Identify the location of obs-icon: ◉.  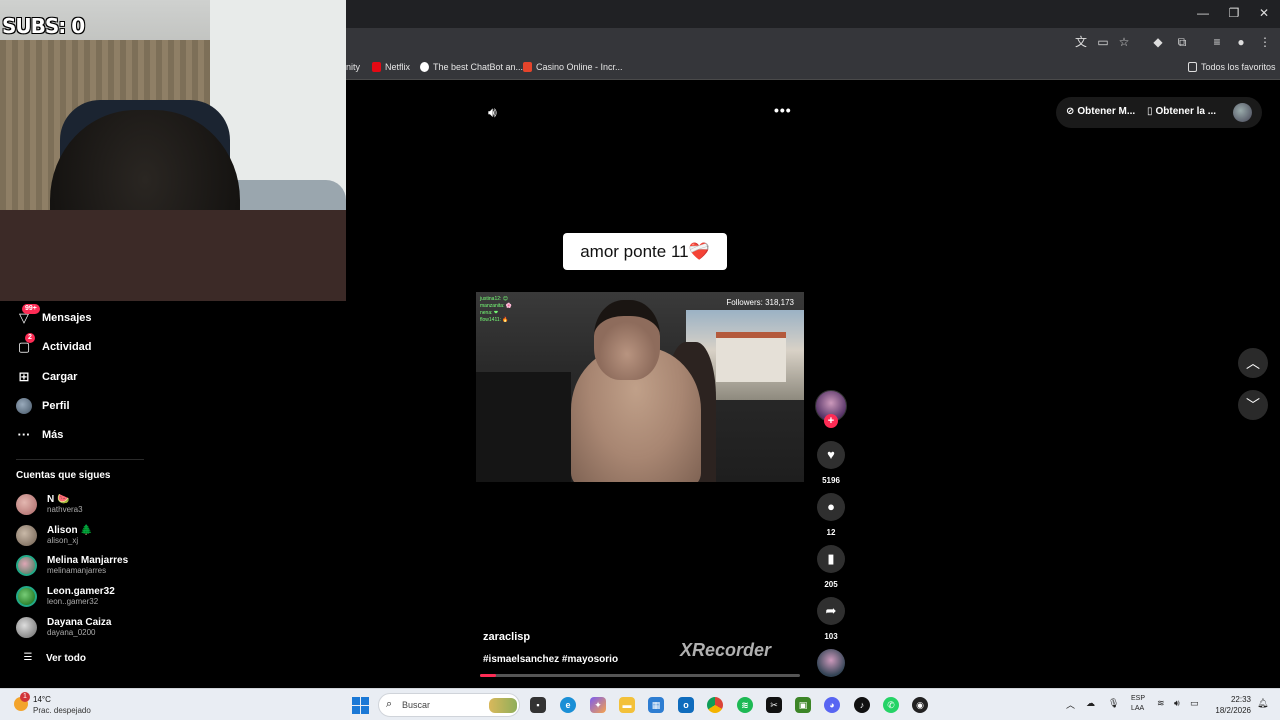
(920, 705).